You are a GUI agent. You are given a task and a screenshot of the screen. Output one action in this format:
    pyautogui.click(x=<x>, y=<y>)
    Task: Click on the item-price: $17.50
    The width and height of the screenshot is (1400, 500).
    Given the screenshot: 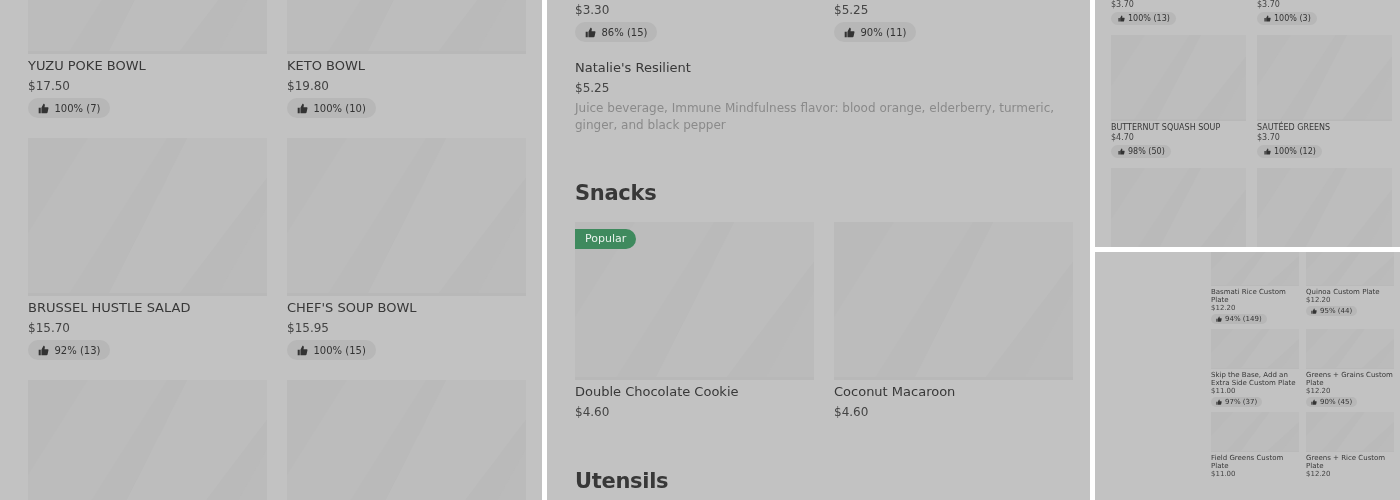 What is the action you would take?
    pyautogui.click(x=49, y=86)
    